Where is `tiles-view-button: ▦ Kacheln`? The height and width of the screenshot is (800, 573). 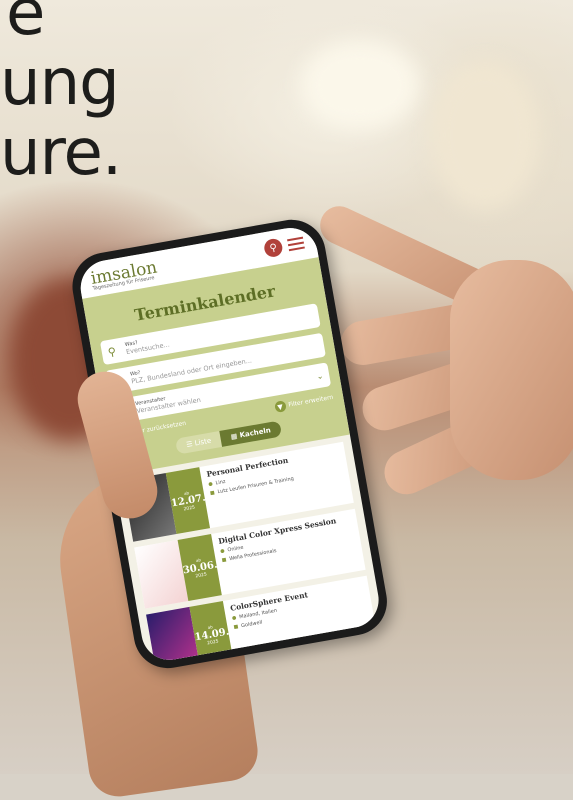 tiles-view-button: ▦ Kacheln is located at coordinates (250, 433).